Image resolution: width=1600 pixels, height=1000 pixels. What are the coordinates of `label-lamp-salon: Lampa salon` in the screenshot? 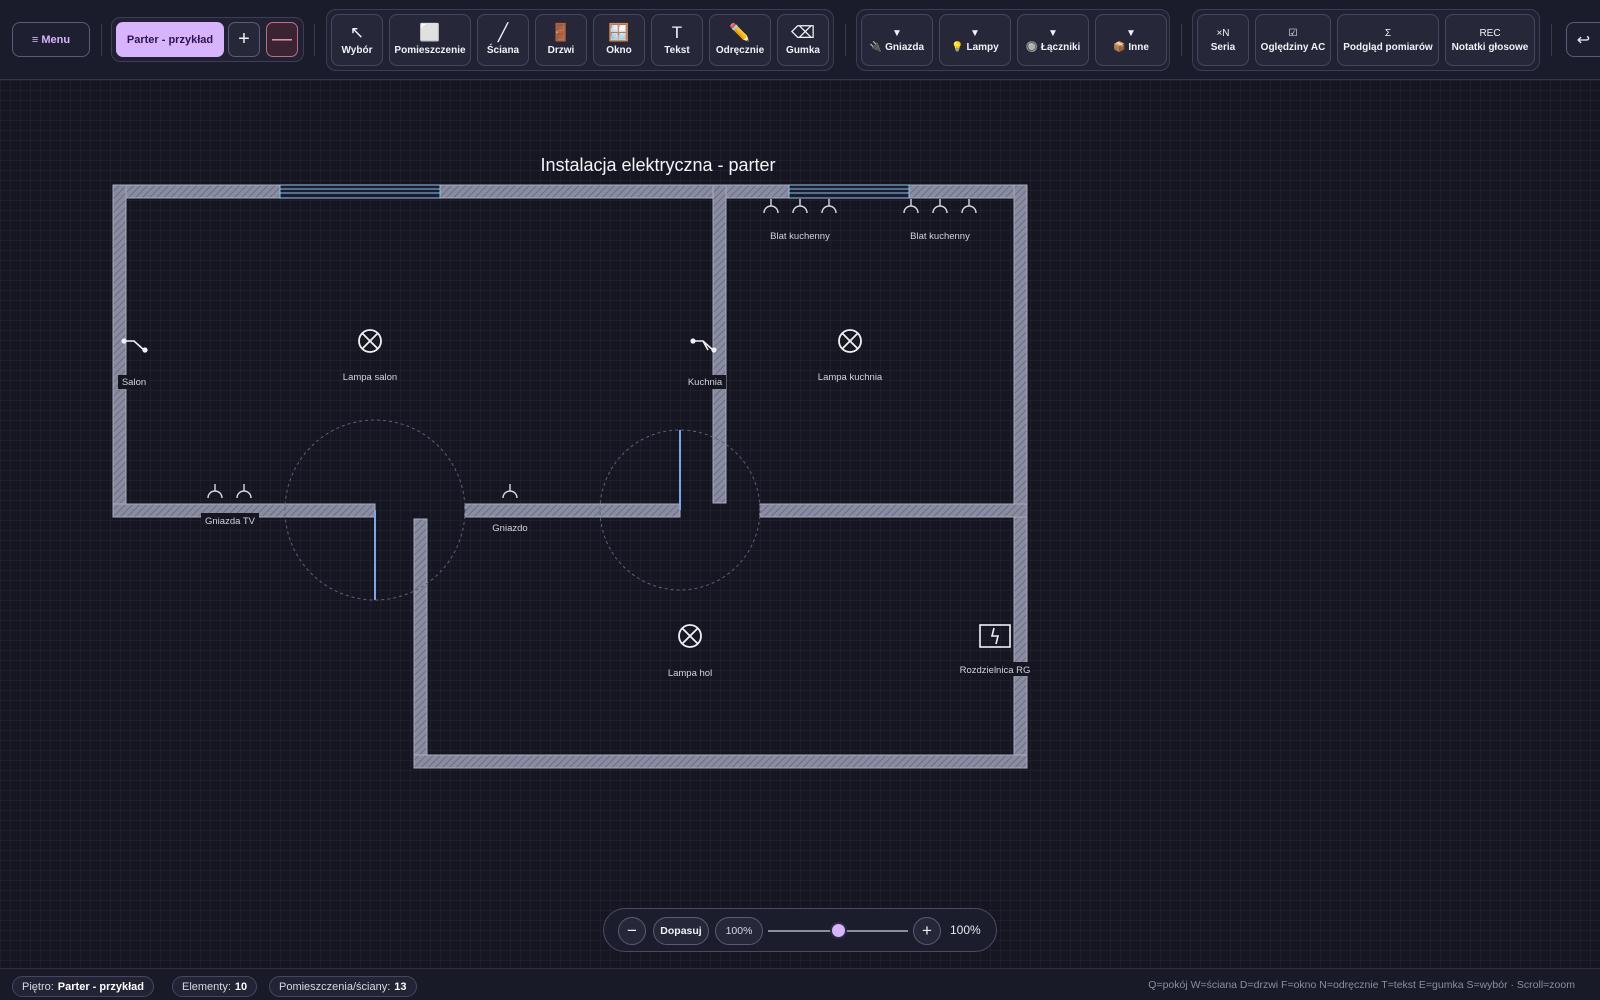 It's located at (370, 377).